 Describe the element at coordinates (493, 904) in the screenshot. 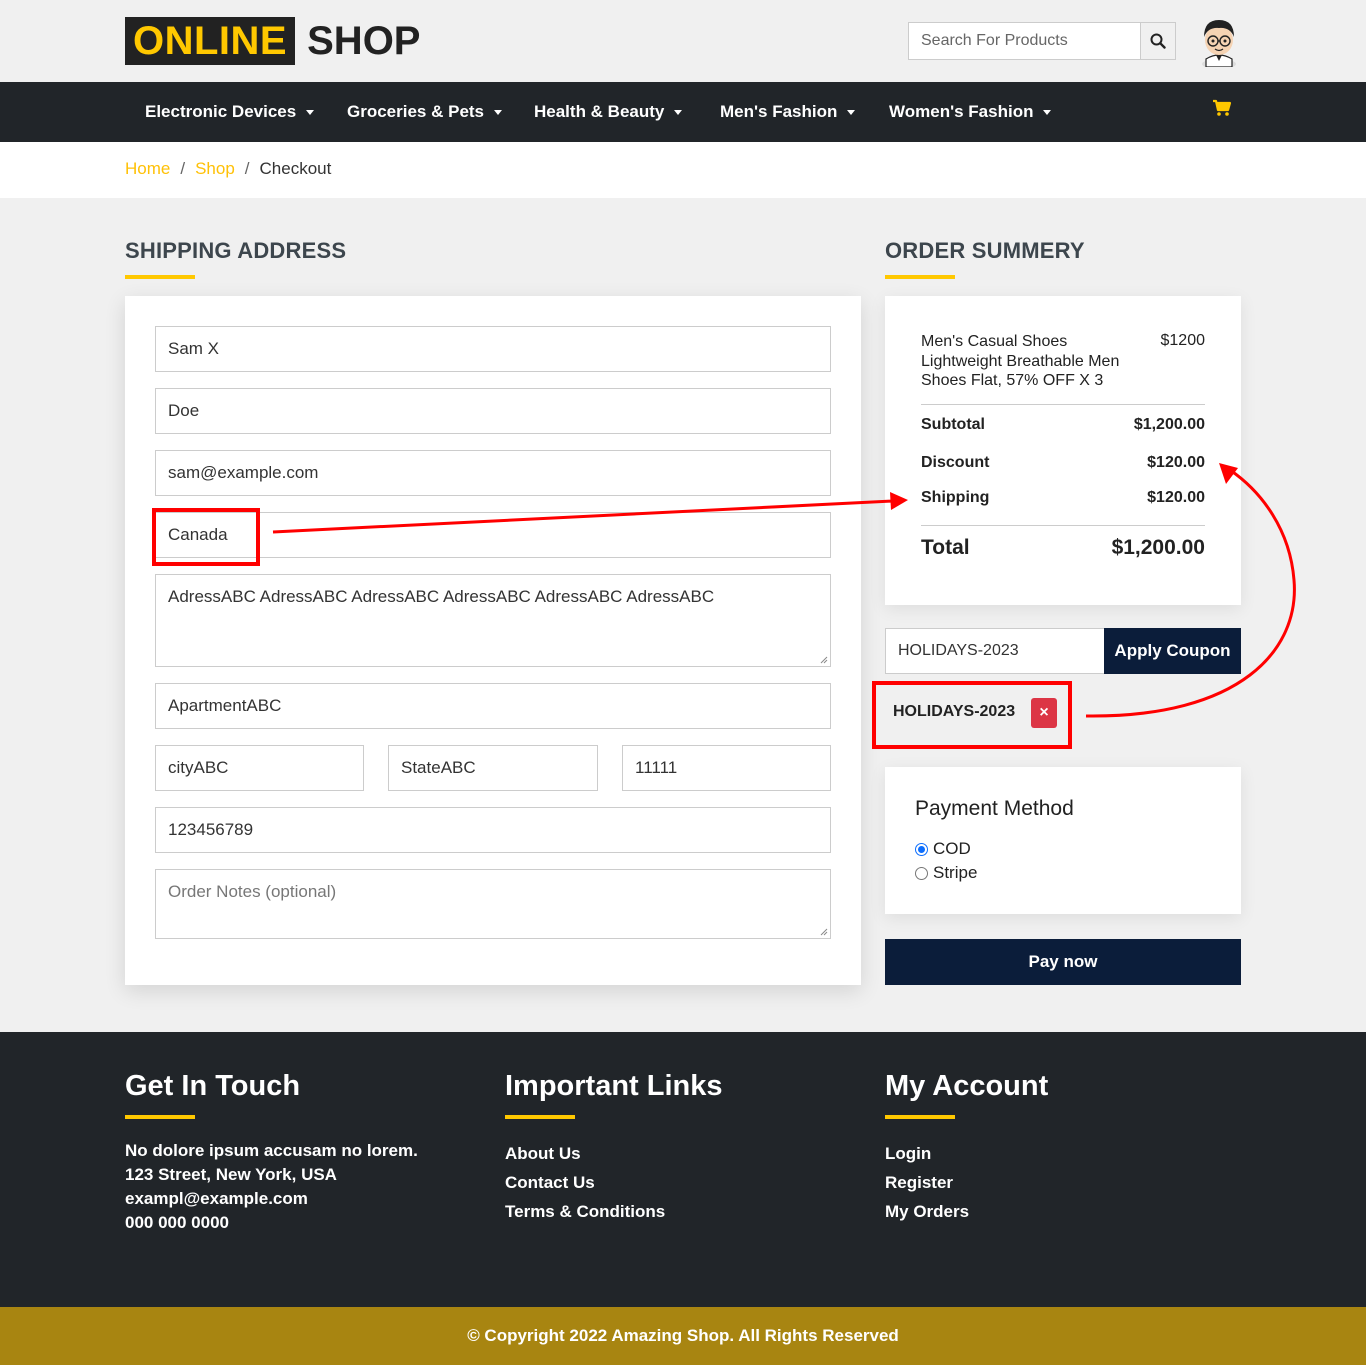

I see `order-notes-textarea: Order Notes (optional)` at that location.